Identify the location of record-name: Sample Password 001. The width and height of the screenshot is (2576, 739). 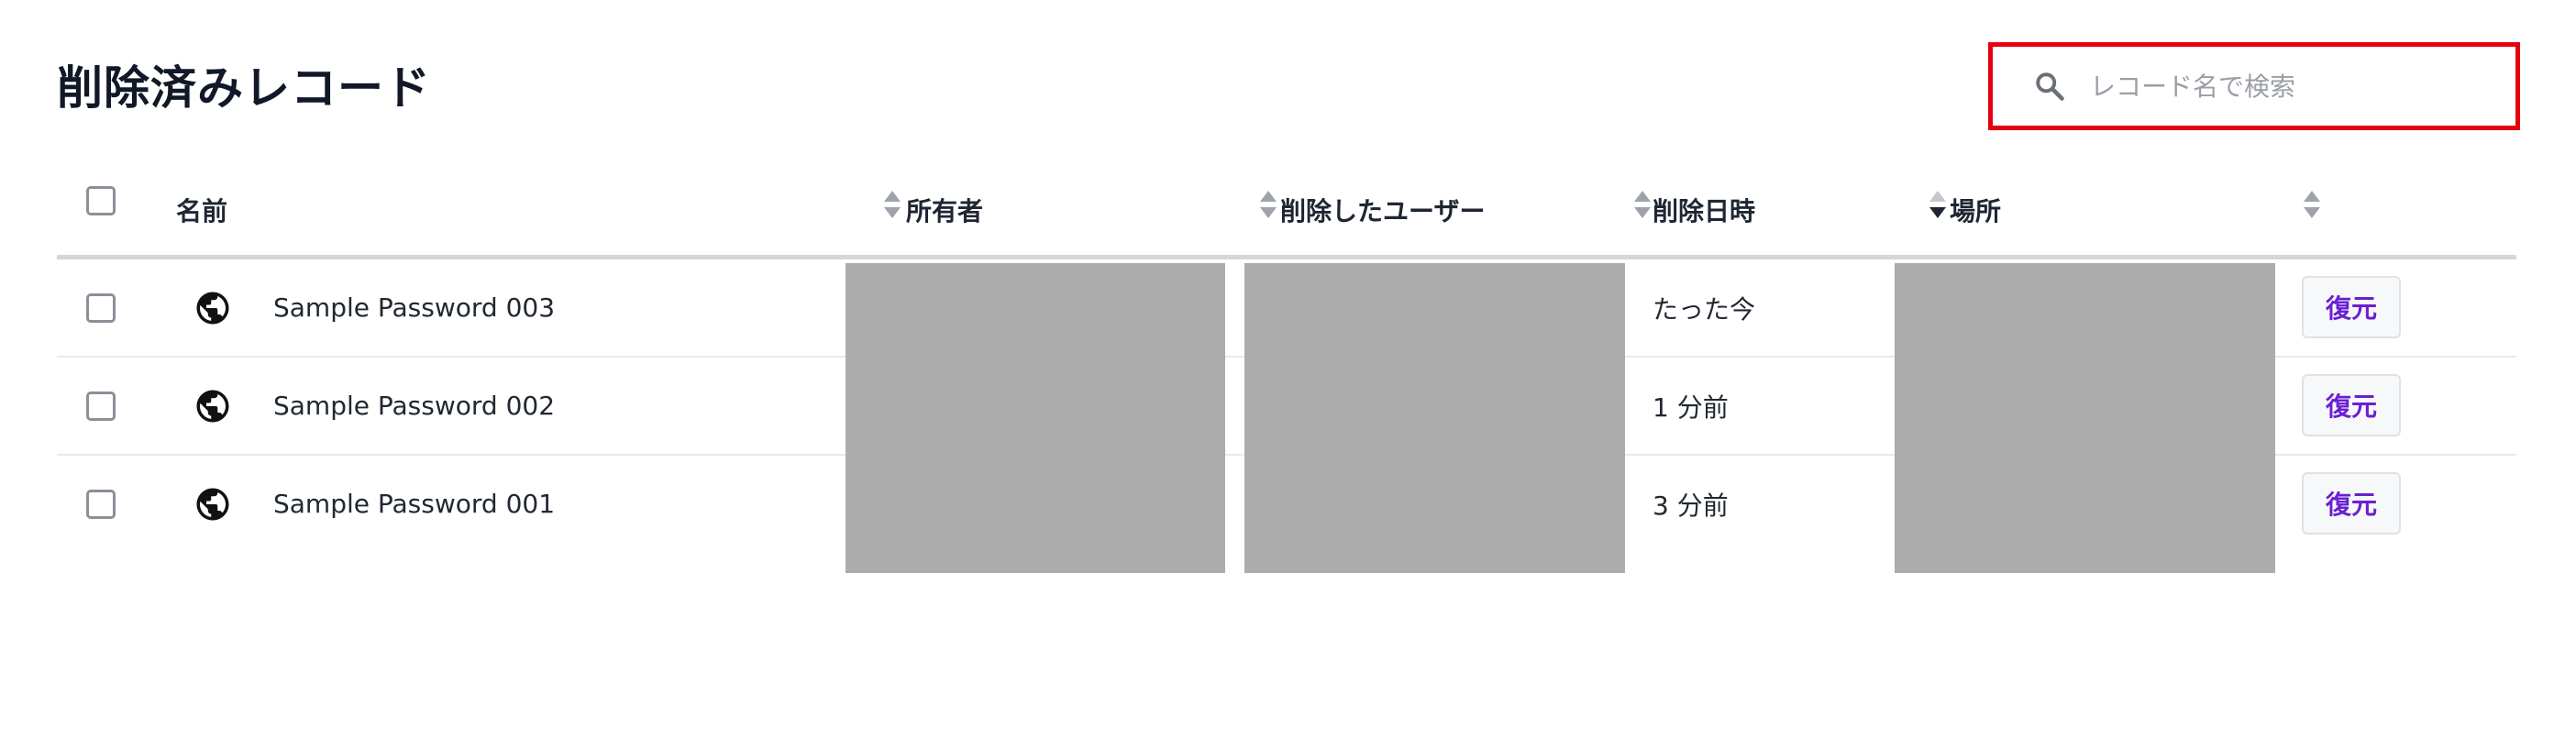
(414, 504).